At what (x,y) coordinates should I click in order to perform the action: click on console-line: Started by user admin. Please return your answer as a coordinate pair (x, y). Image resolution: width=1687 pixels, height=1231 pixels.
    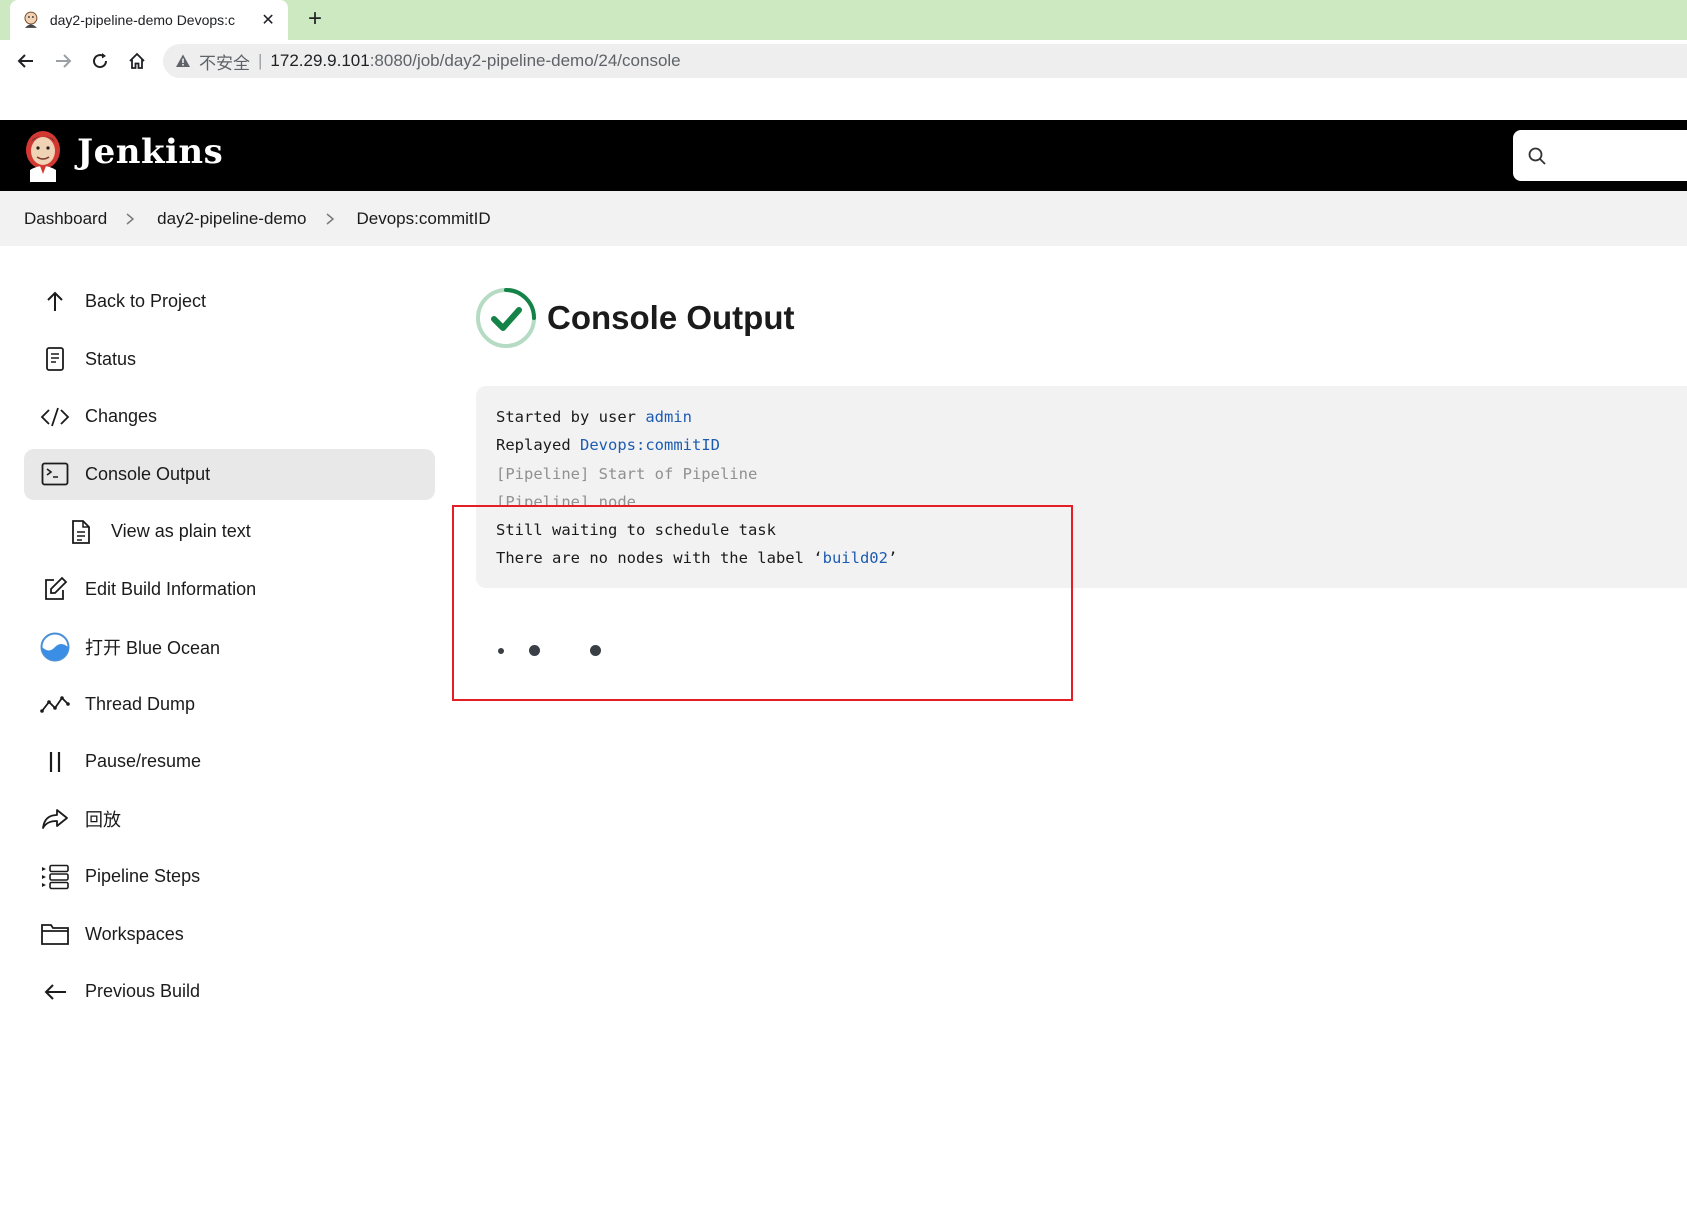
    Looking at the image, I should click on (1081, 417).